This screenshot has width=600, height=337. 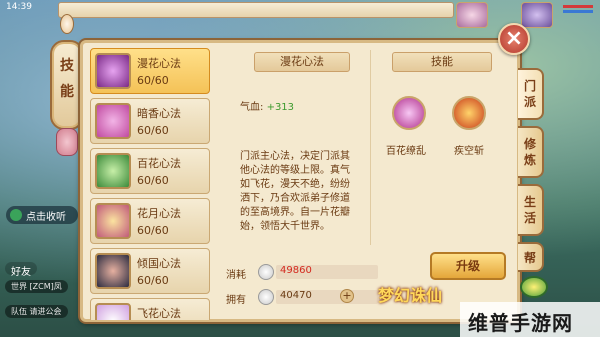 I want to click on friends-button: 好友, so click(x=21, y=270).